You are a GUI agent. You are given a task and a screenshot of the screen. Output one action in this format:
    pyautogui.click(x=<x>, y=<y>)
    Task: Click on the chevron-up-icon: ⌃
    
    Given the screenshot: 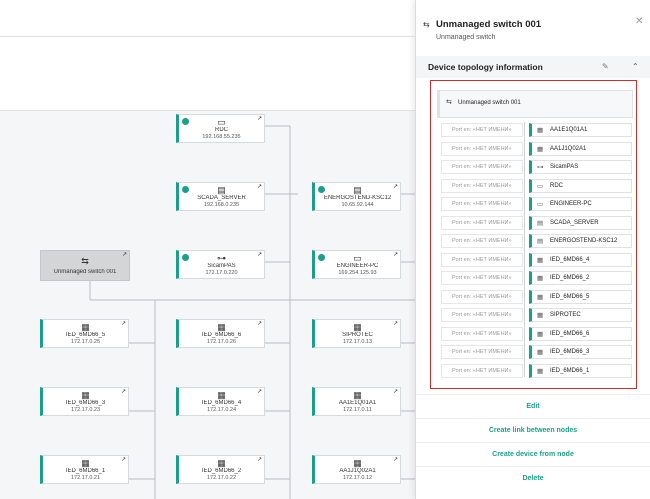 What is the action you would take?
    pyautogui.click(x=635, y=66)
    